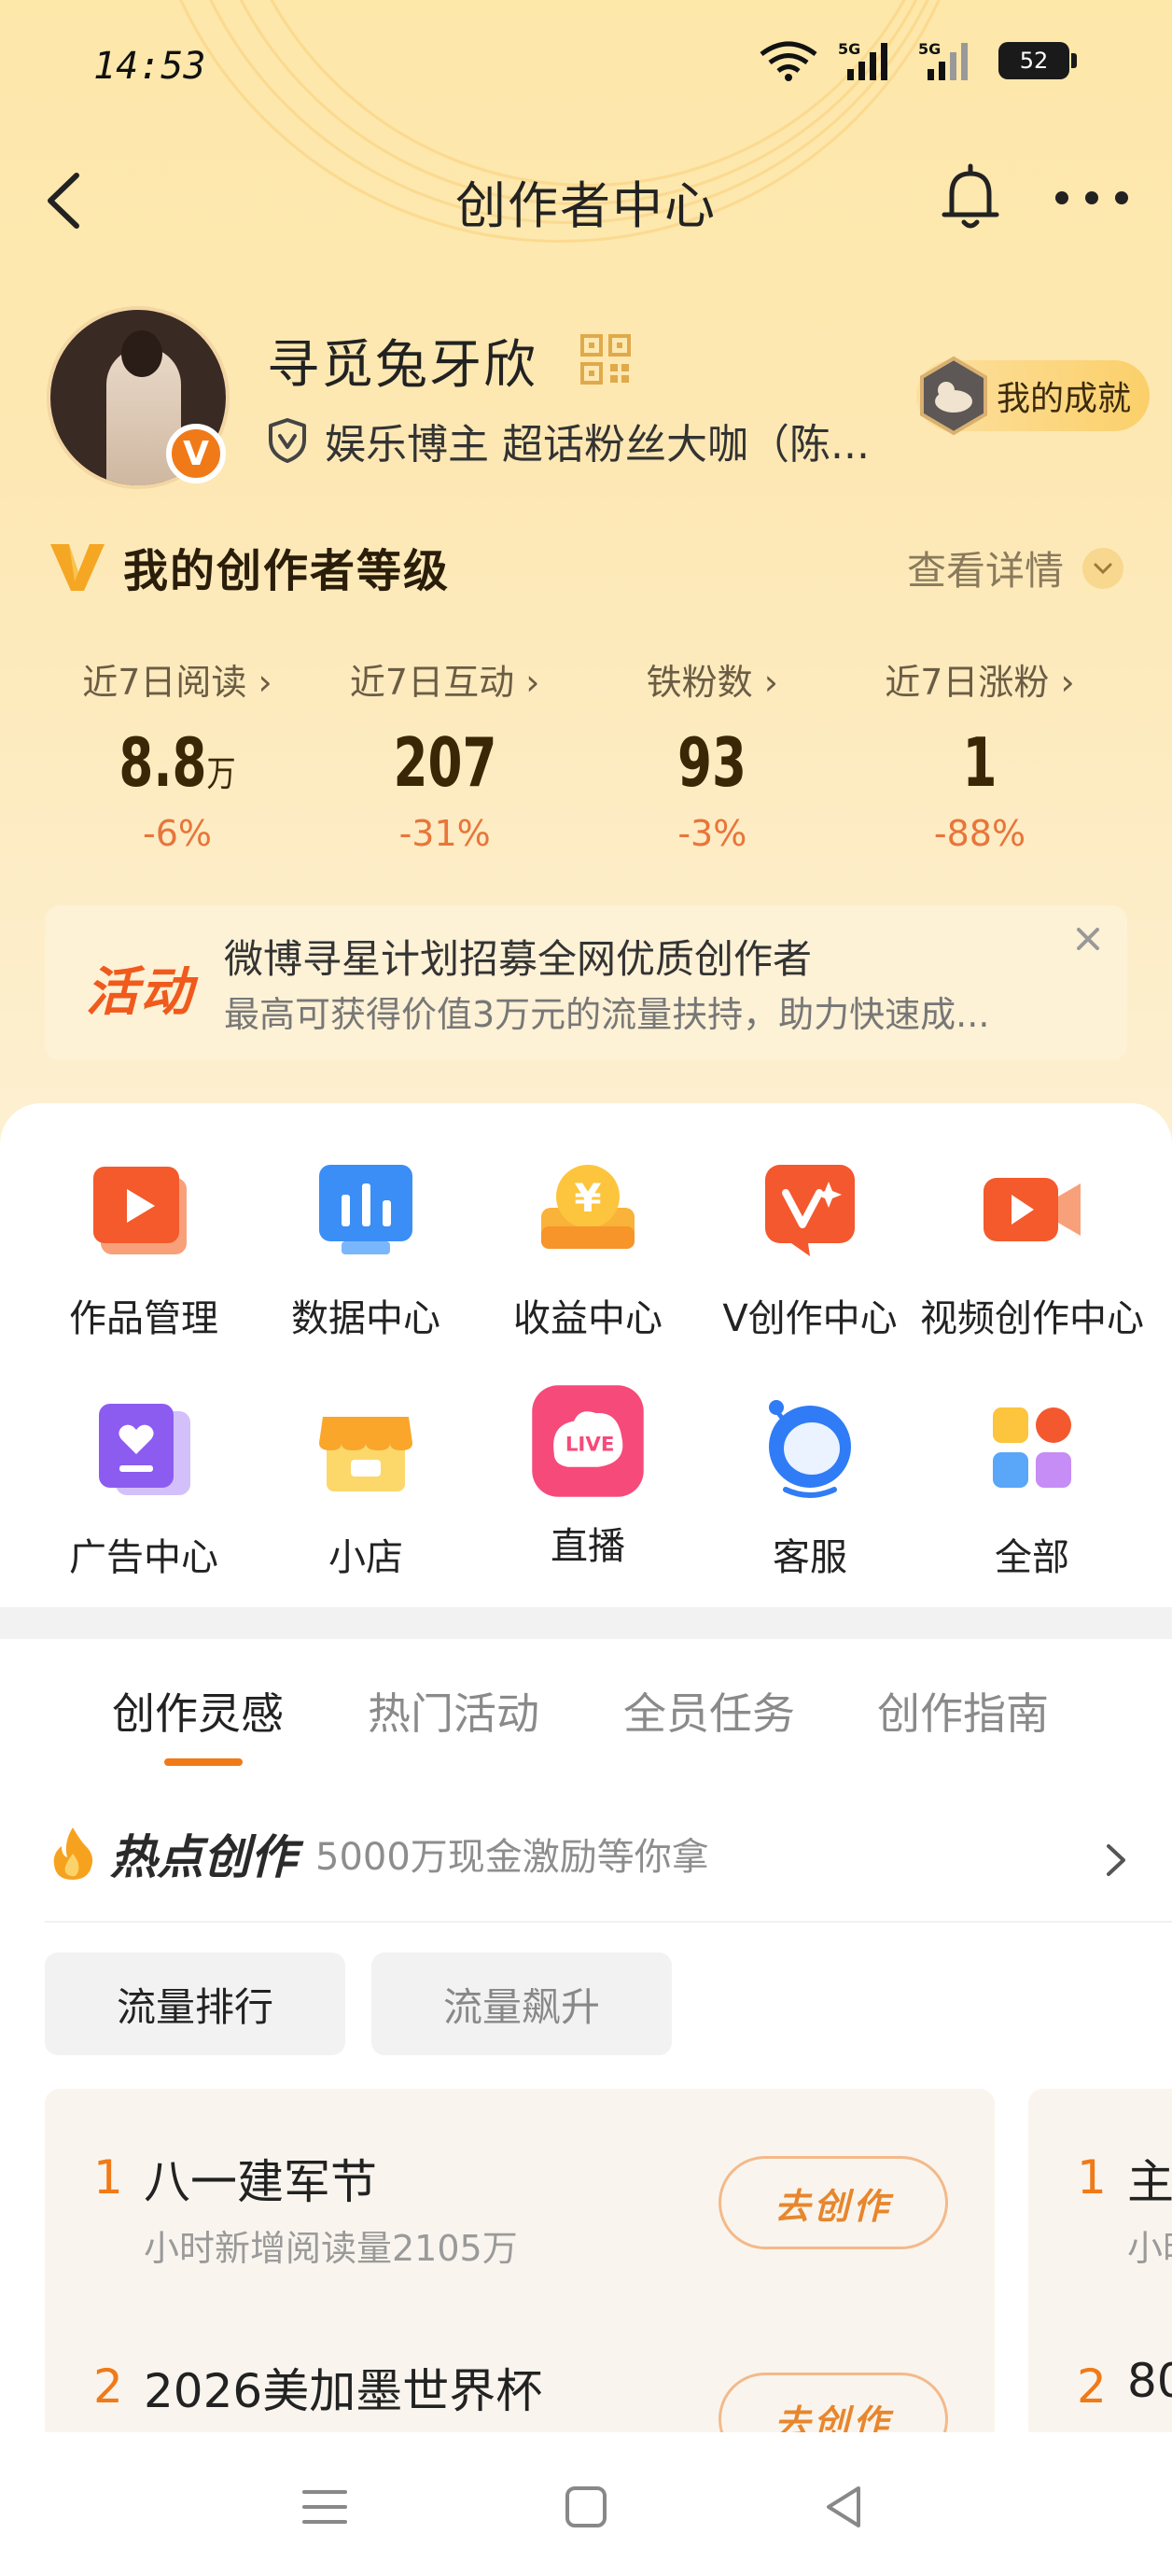 This screenshot has width=1172, height=2576. I want to click on topic-subtitle: 小时新增阅读量2105万, so click(331, 2248).